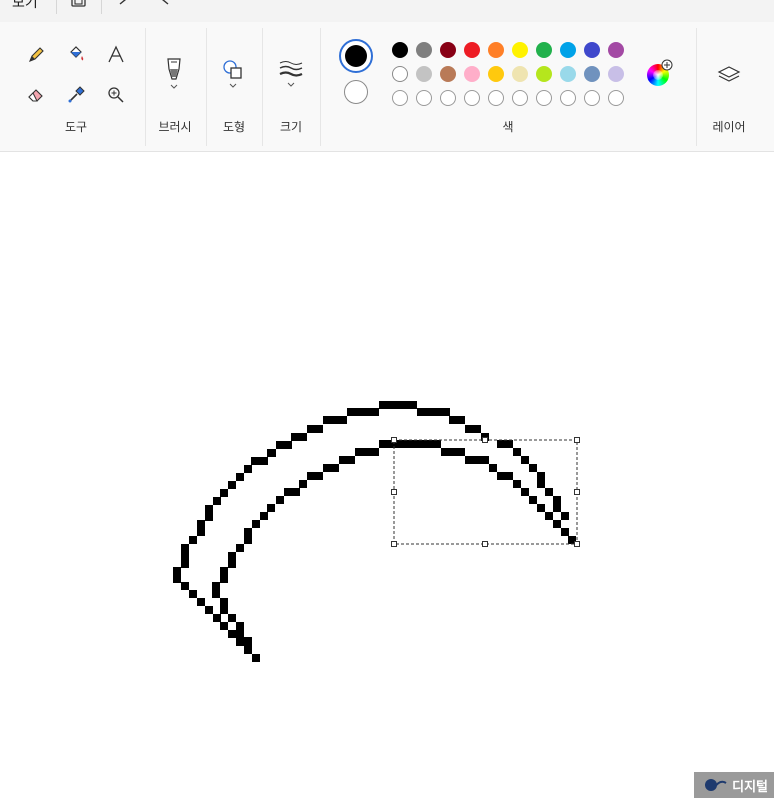 This screenshot has height=798, width=774. I want to click on tools-group-label: 도구, so click(76, 127).